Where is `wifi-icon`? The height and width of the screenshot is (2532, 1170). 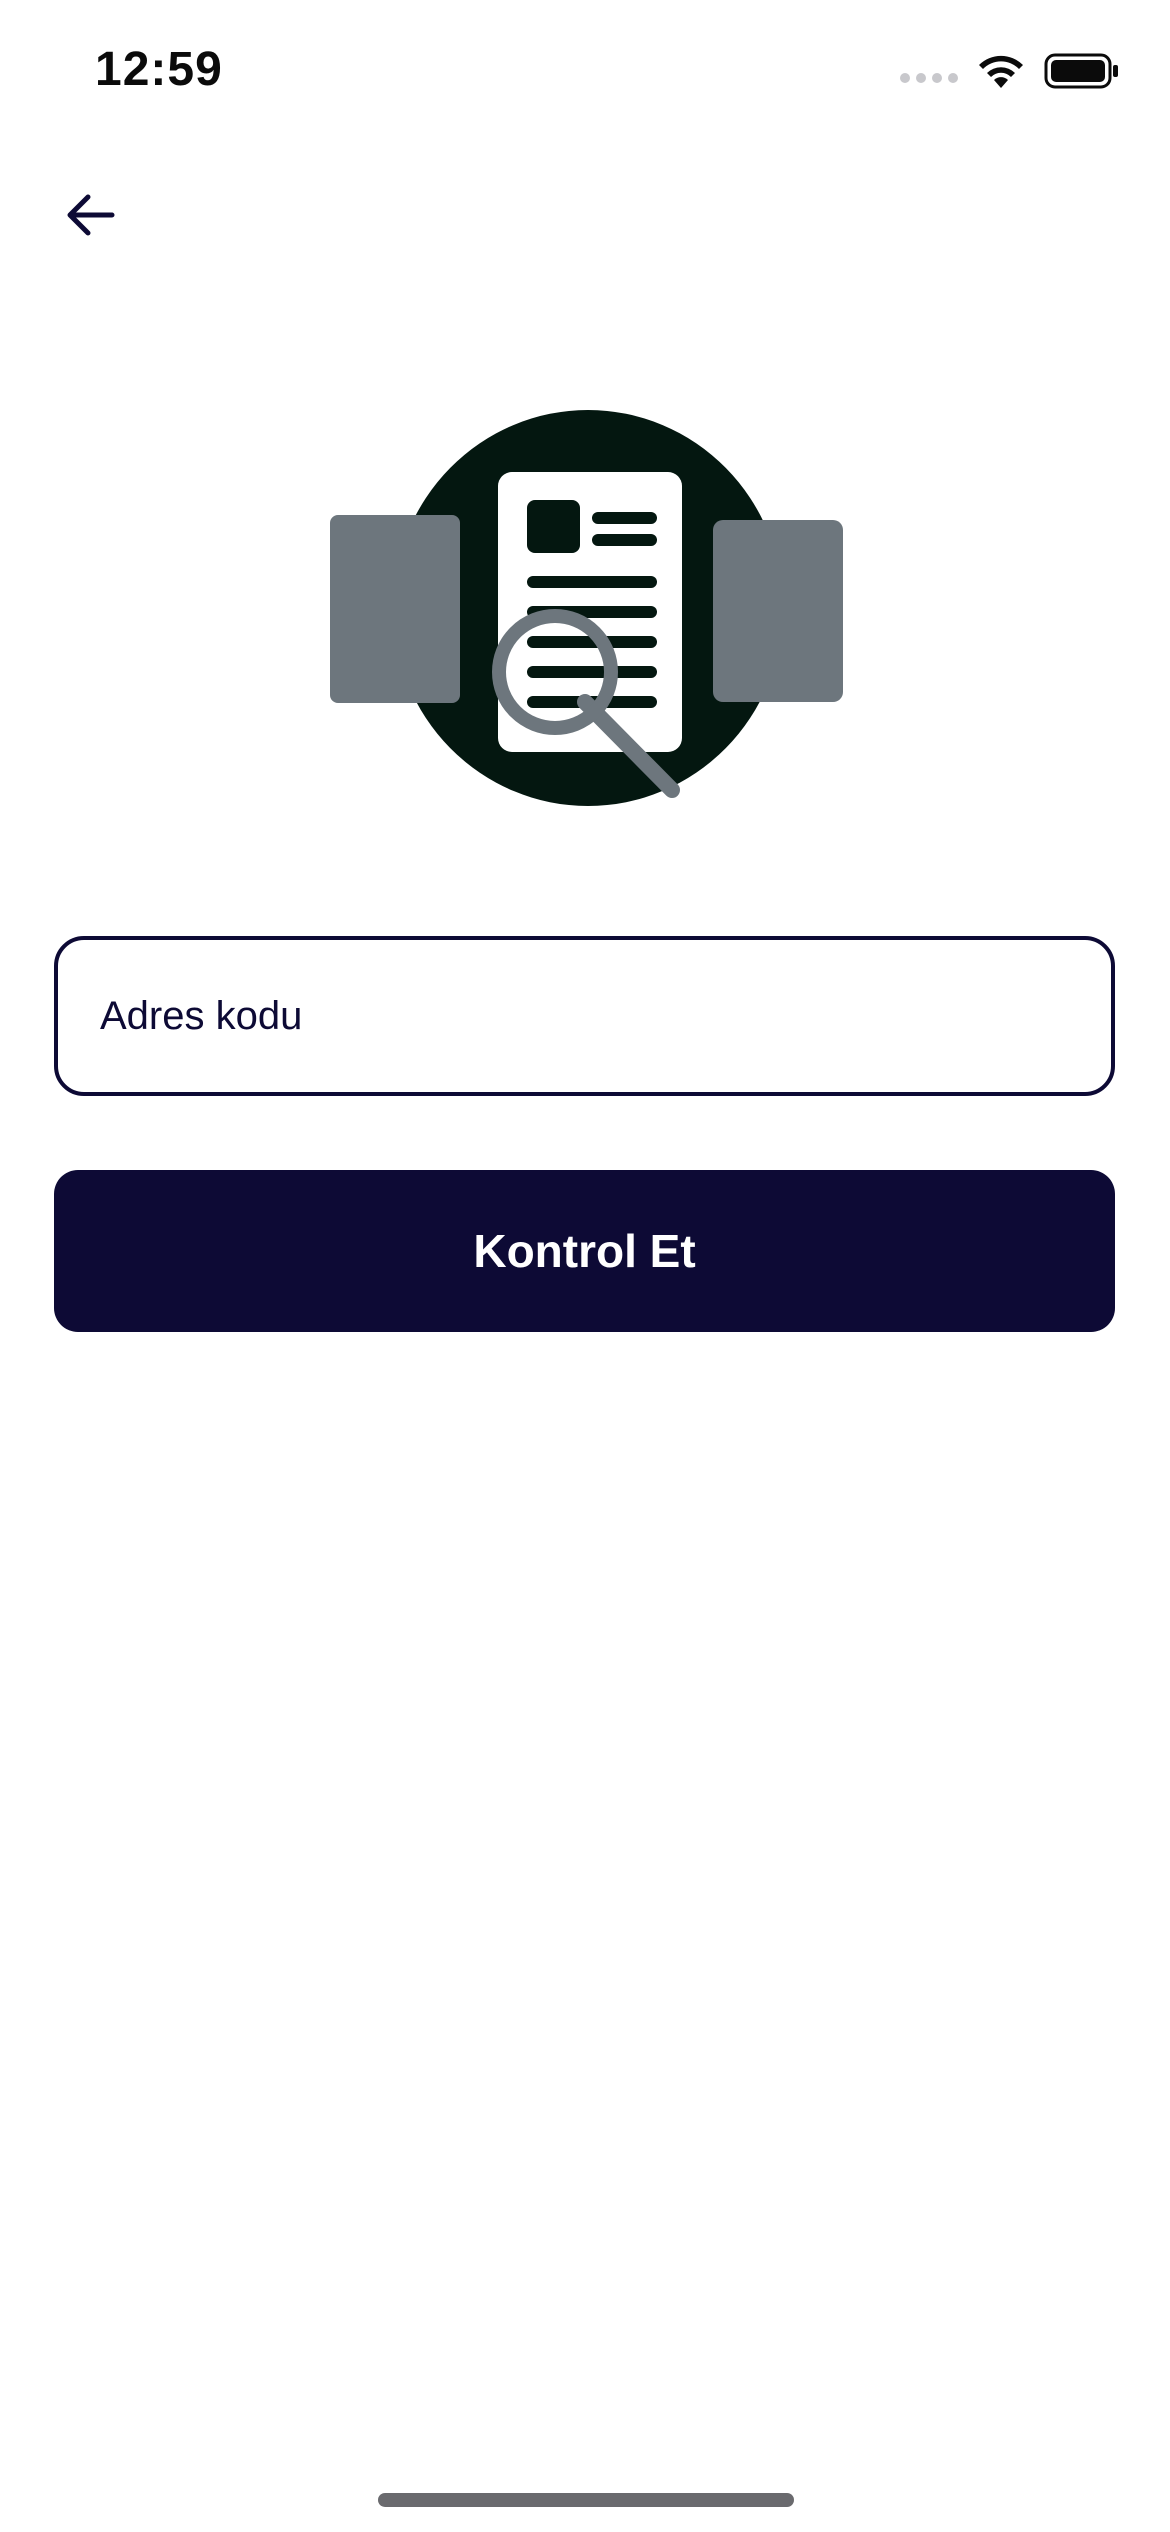 wifi-icon is located at coordinates (1001, 71).